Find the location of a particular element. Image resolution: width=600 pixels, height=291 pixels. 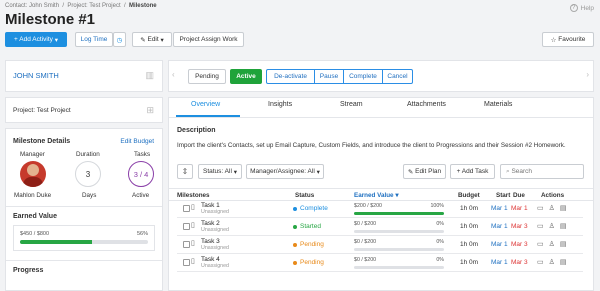

tab-overview: Overview is located at coordinates (205, 104).